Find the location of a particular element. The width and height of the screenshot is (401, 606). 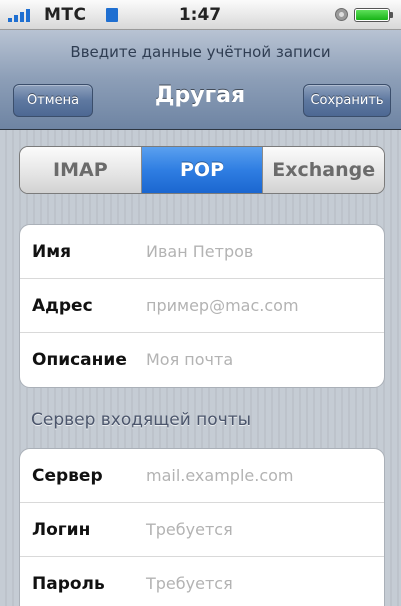

server-row: Сервер mail.example.com is located at coordinates (202, 476).